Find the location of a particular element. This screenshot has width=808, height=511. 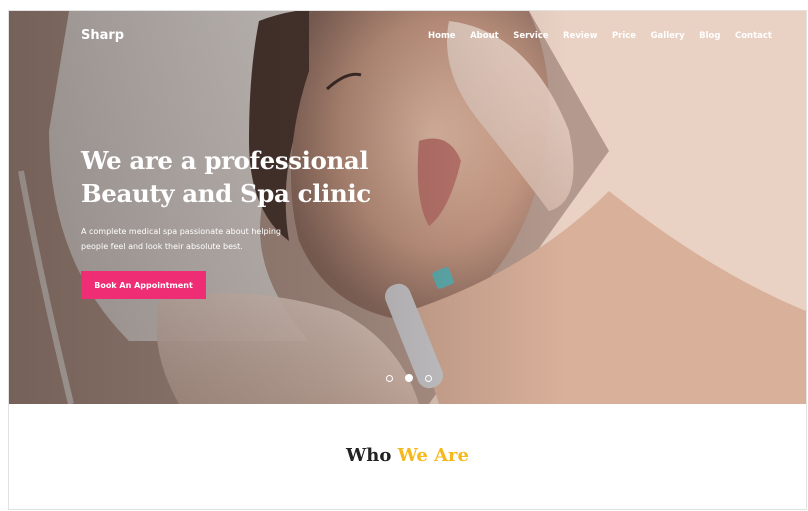

nav-review: Review is located at coordinates (580, 36).